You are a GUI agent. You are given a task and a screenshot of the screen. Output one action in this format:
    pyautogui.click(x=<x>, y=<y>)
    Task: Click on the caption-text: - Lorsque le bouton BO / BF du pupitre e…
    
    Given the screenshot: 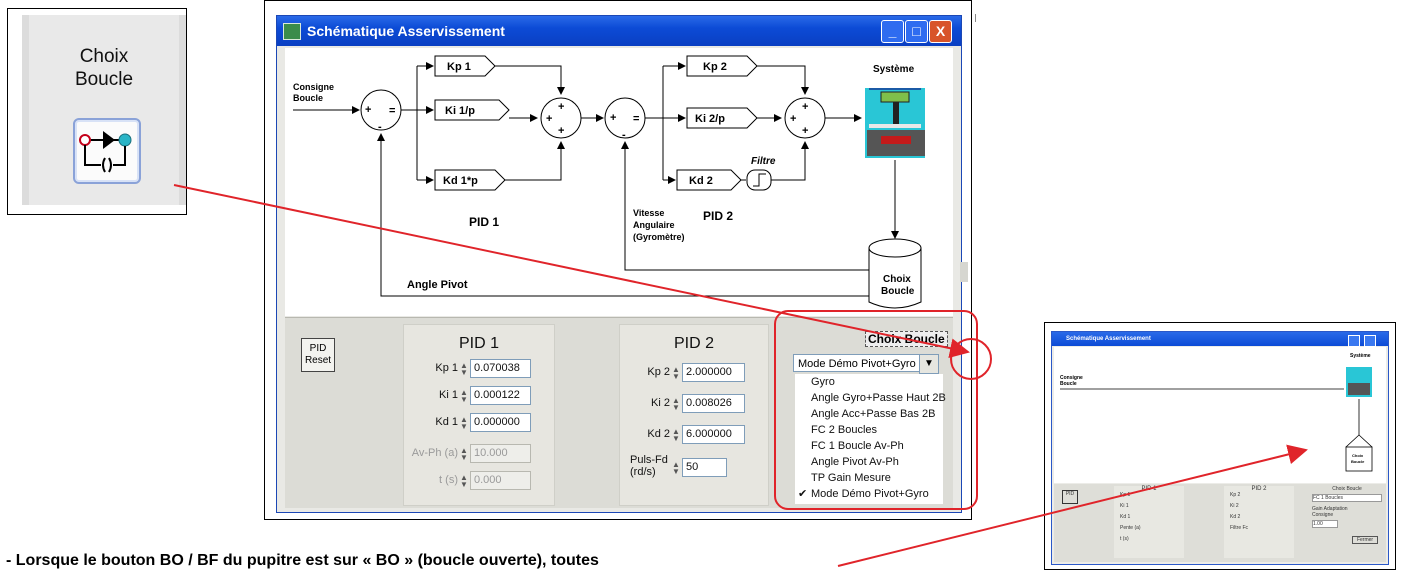 What is the action you would take?
    pyautogui.click(x=302, y=560)
    